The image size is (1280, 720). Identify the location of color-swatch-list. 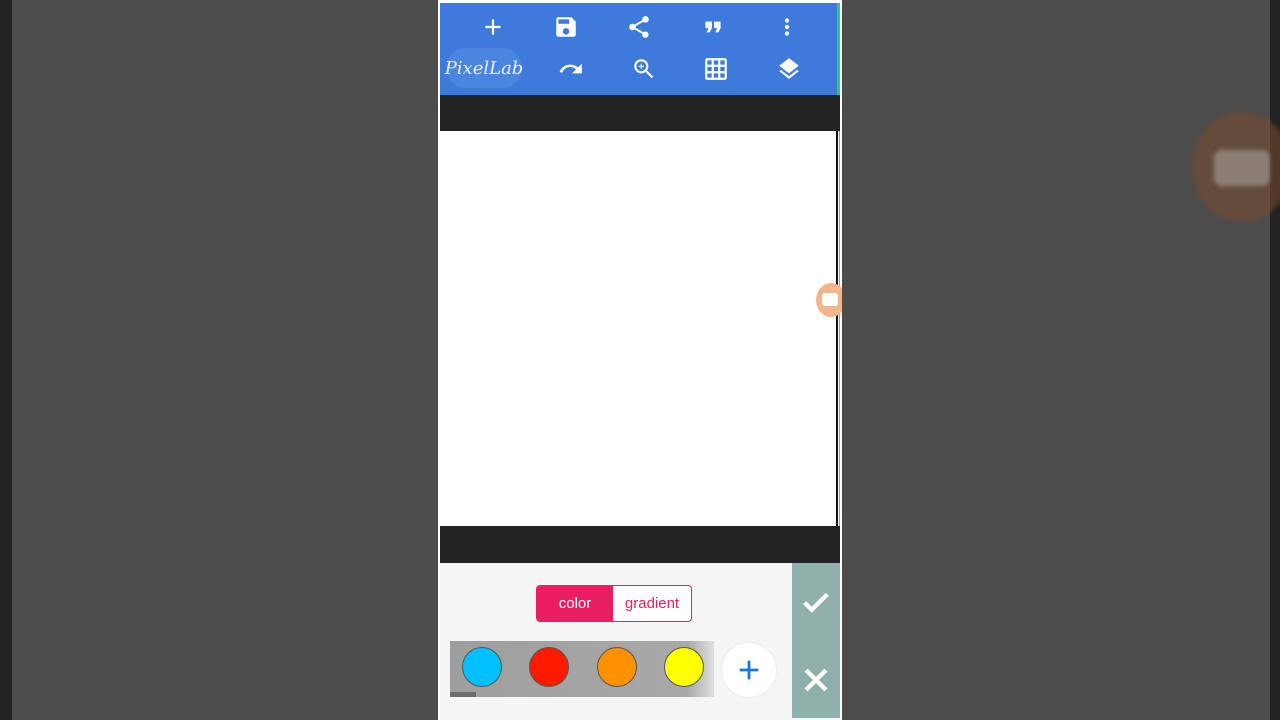
(582, 669).